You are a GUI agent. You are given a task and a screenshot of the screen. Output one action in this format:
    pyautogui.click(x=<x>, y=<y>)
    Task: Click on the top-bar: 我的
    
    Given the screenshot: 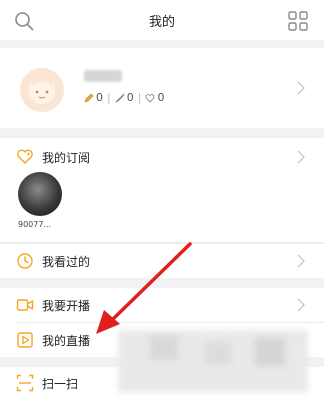 What is the action you would take?
    pyautogui.click(x=162, y=20)
    